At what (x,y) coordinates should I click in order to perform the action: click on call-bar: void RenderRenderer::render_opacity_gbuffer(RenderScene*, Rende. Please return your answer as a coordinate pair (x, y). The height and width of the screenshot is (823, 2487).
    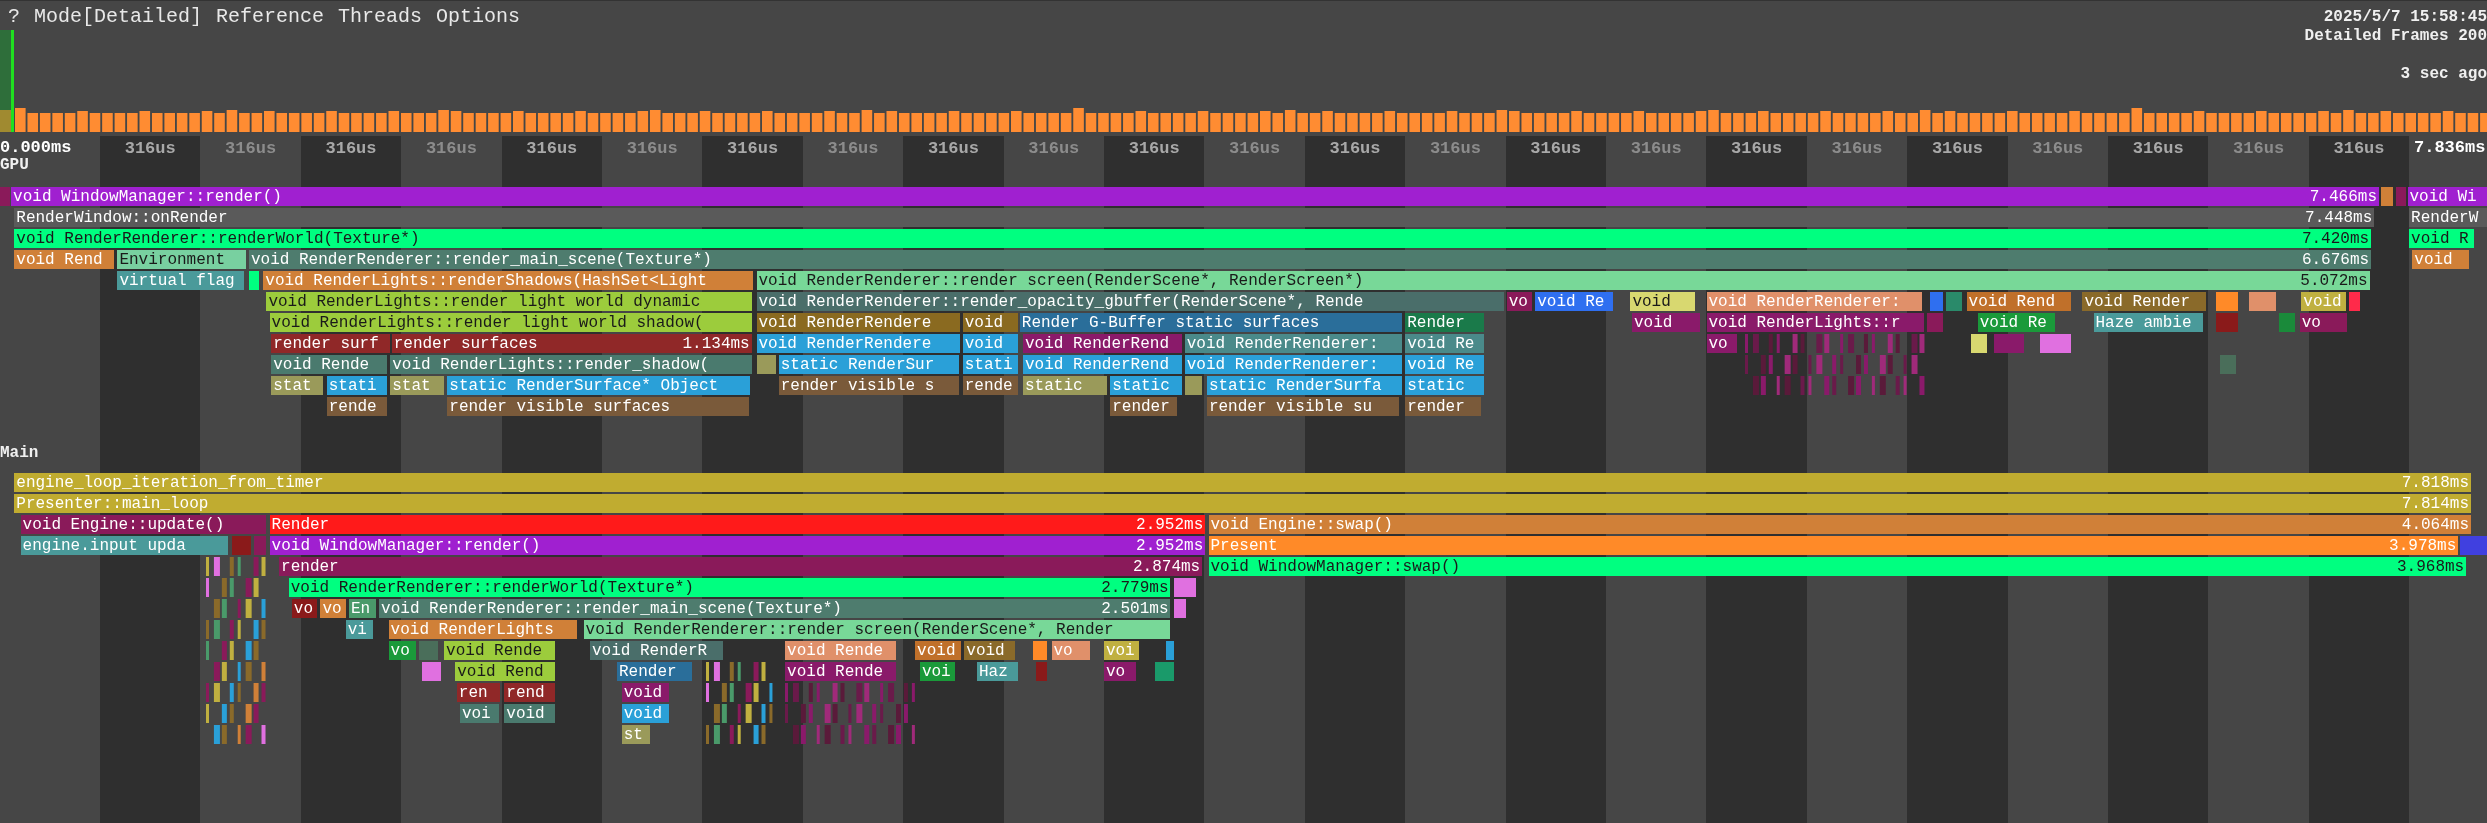
    Looking at the image, I should click on (1130, 301).